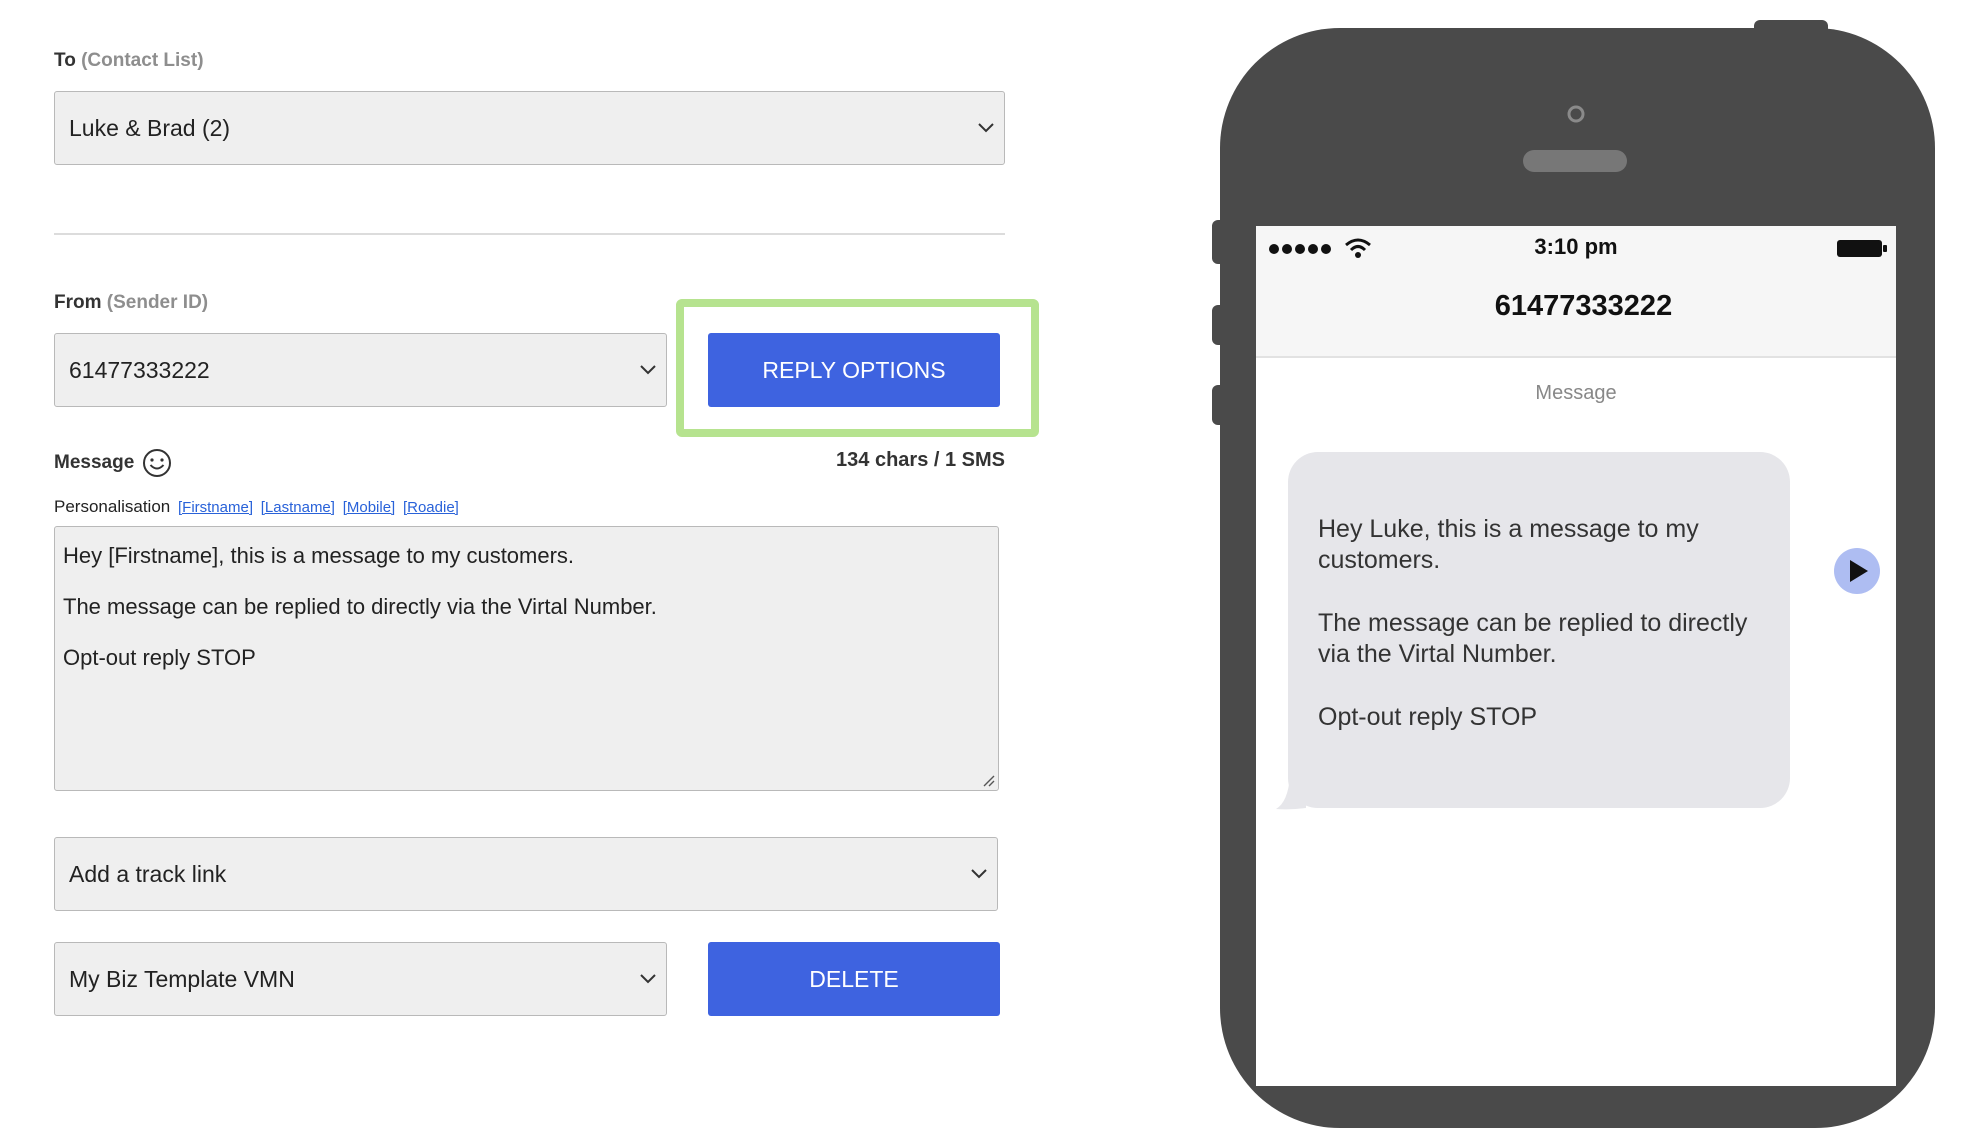 This screenshot has height=1128, width=1976. I want to click on play-icon, so click(1857, 571).